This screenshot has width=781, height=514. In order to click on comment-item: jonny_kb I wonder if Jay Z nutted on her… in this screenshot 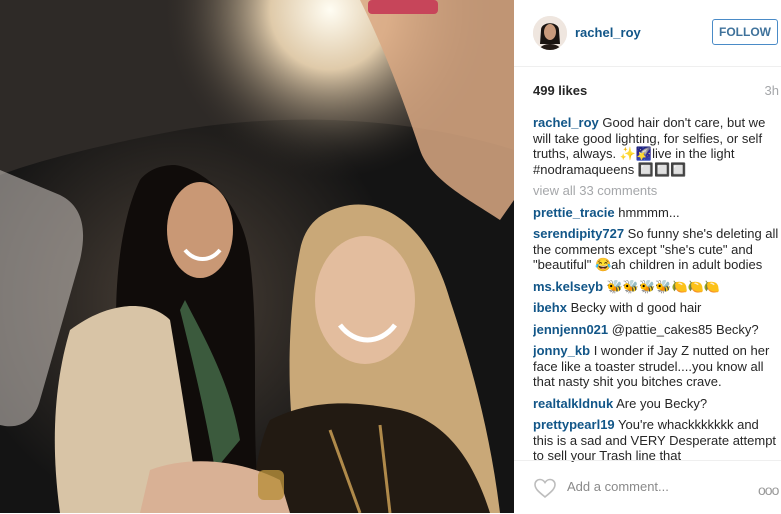, I will do `click(657, 366)`.